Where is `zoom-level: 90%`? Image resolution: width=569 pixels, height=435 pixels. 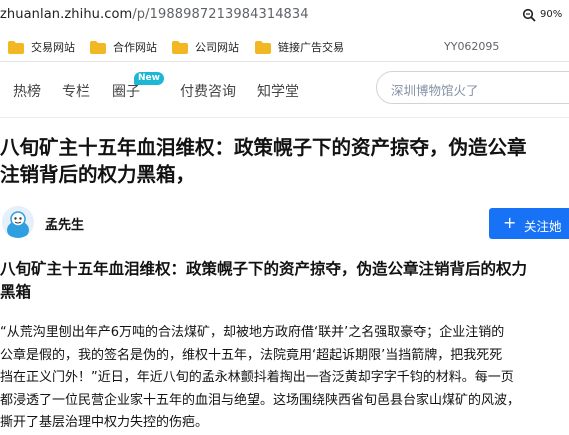 zoom-level: 90% is located at coordinates (551, 14).